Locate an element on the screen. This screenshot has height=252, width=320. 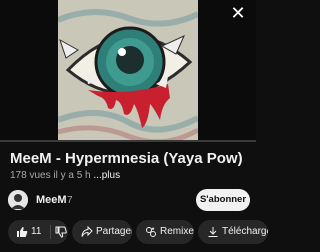
share-button: Partager is located at coordinates (102, 232).